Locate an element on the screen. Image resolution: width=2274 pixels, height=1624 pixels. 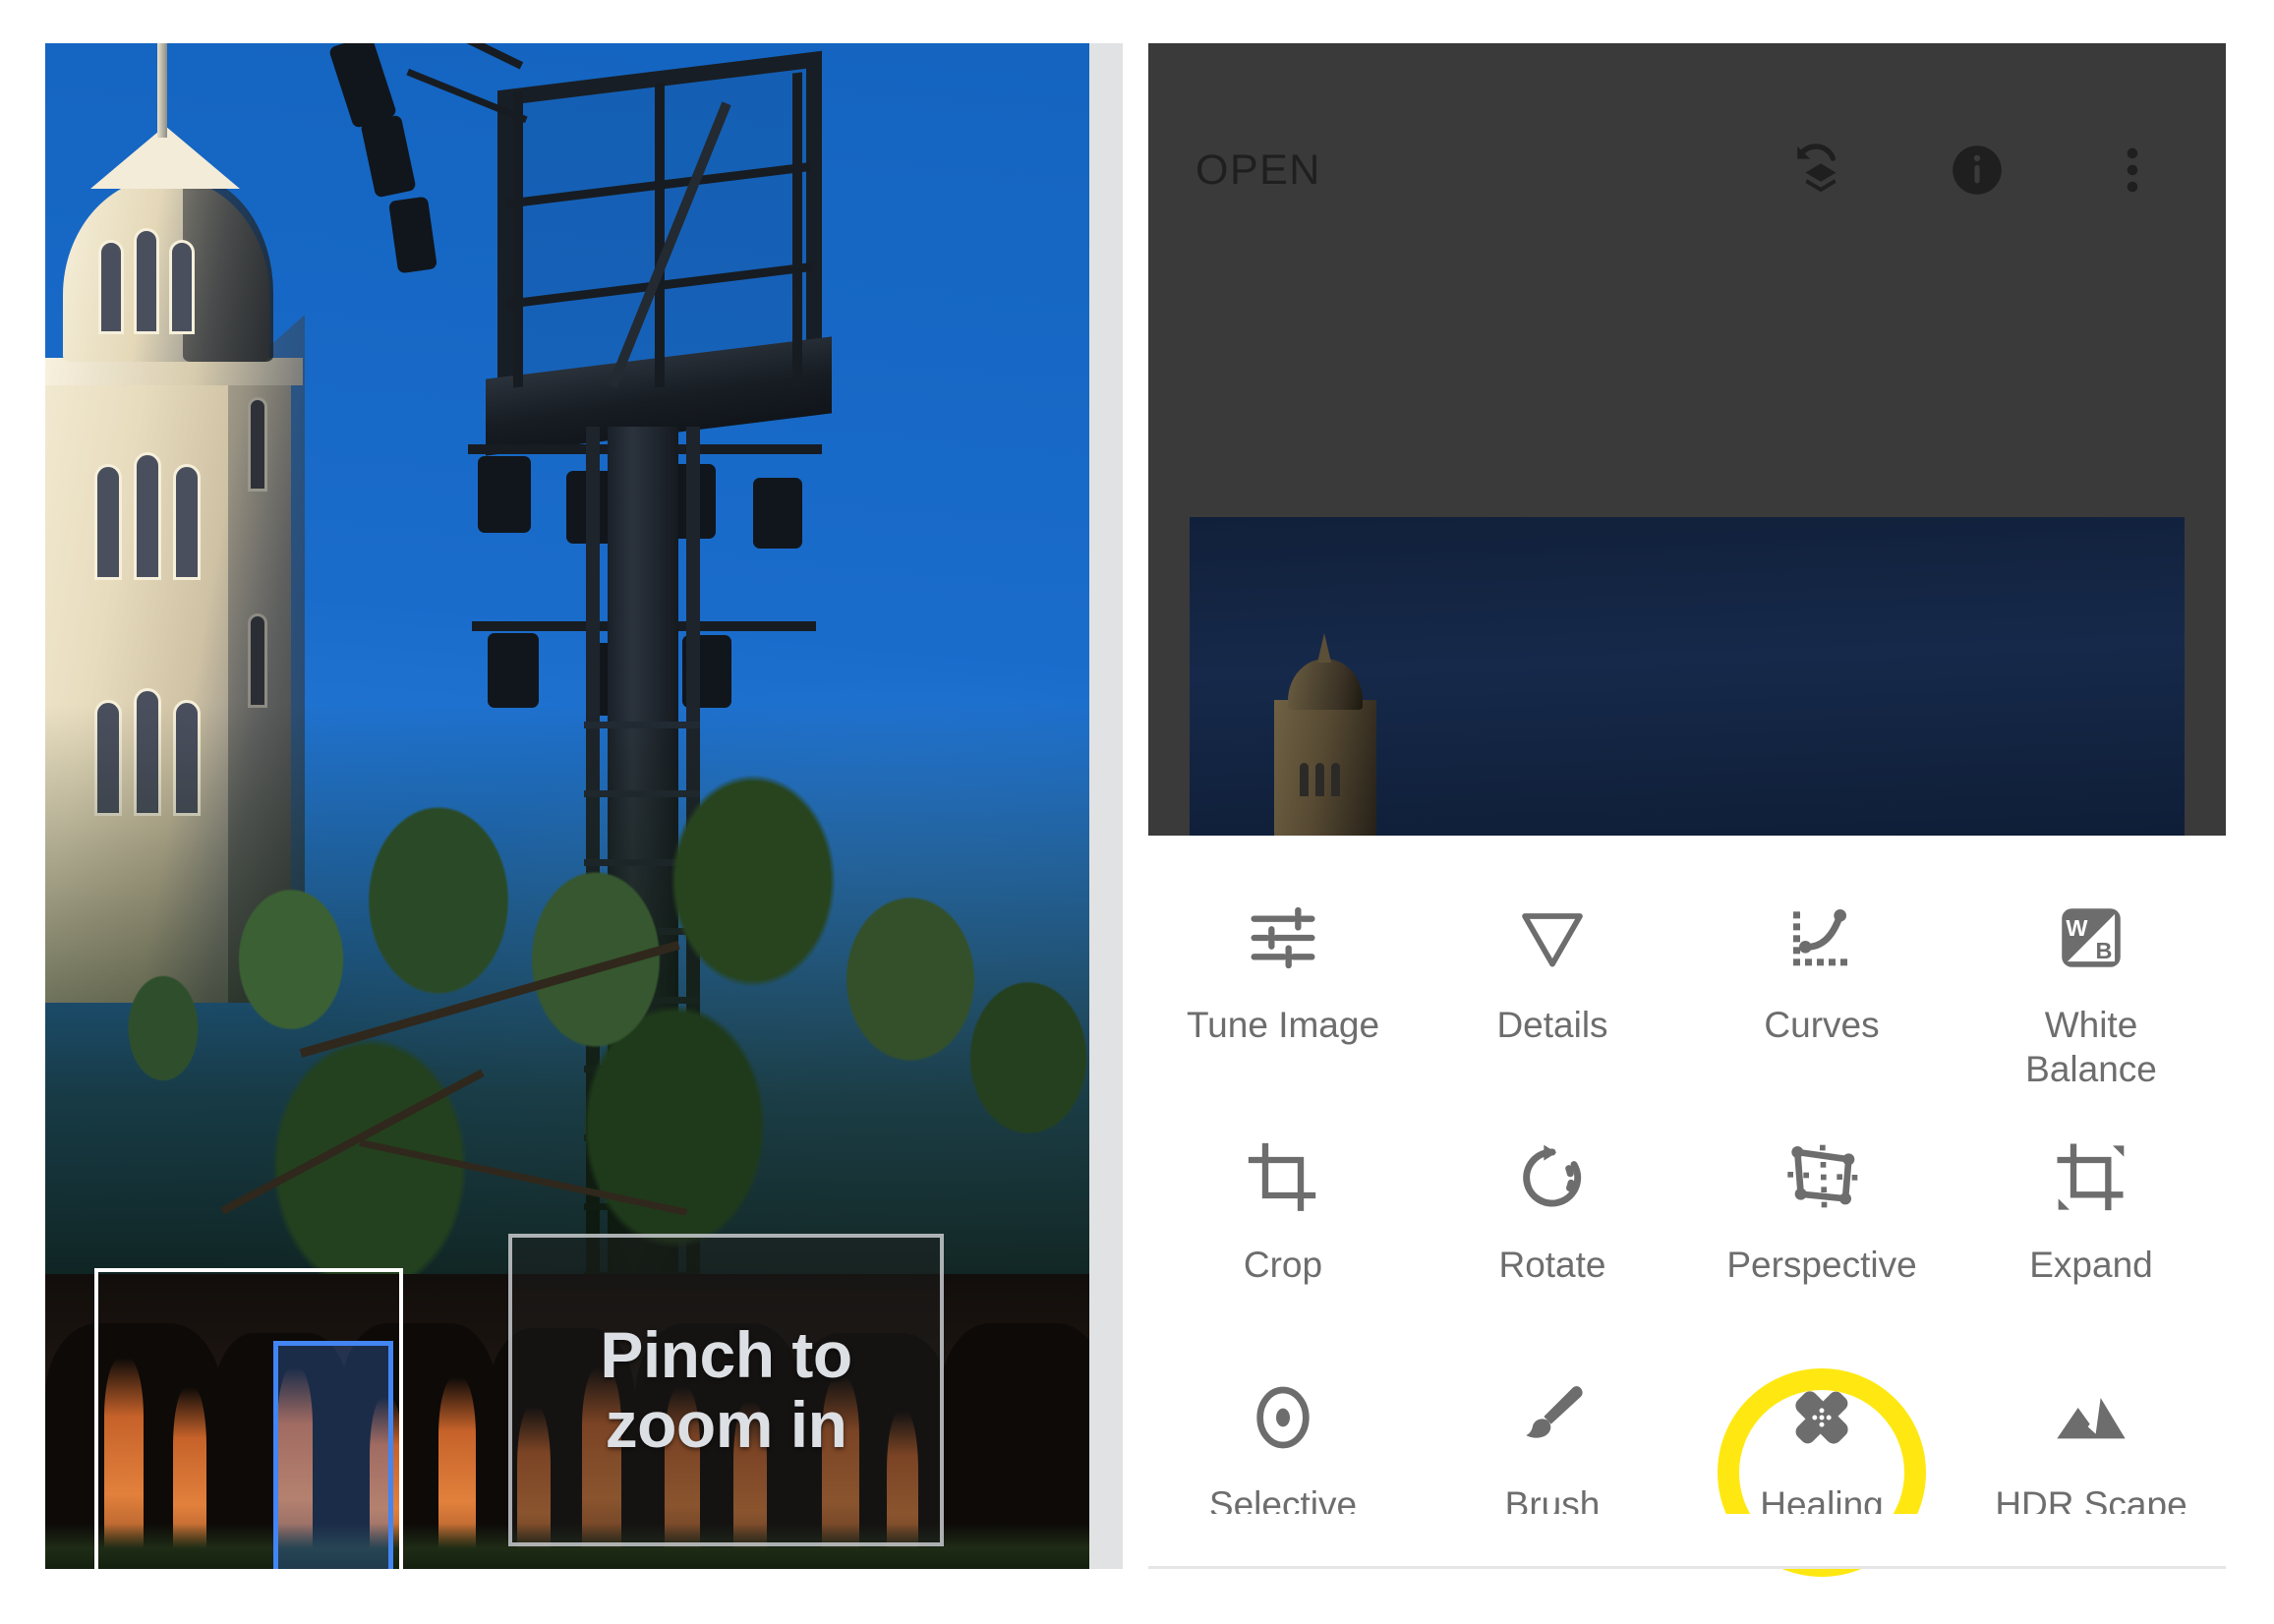
svg-text: B is located at coordinates (2104, 950).